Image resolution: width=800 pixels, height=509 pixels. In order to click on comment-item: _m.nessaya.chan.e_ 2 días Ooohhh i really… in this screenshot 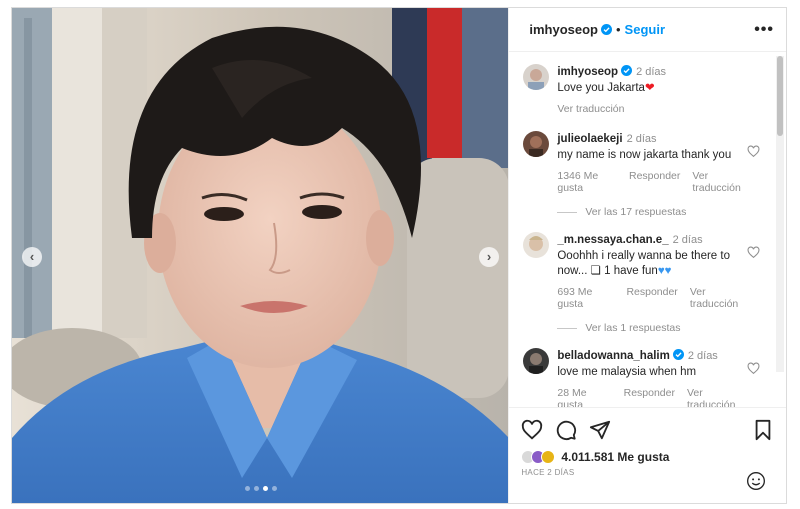, I will do `click(647, 270)`.